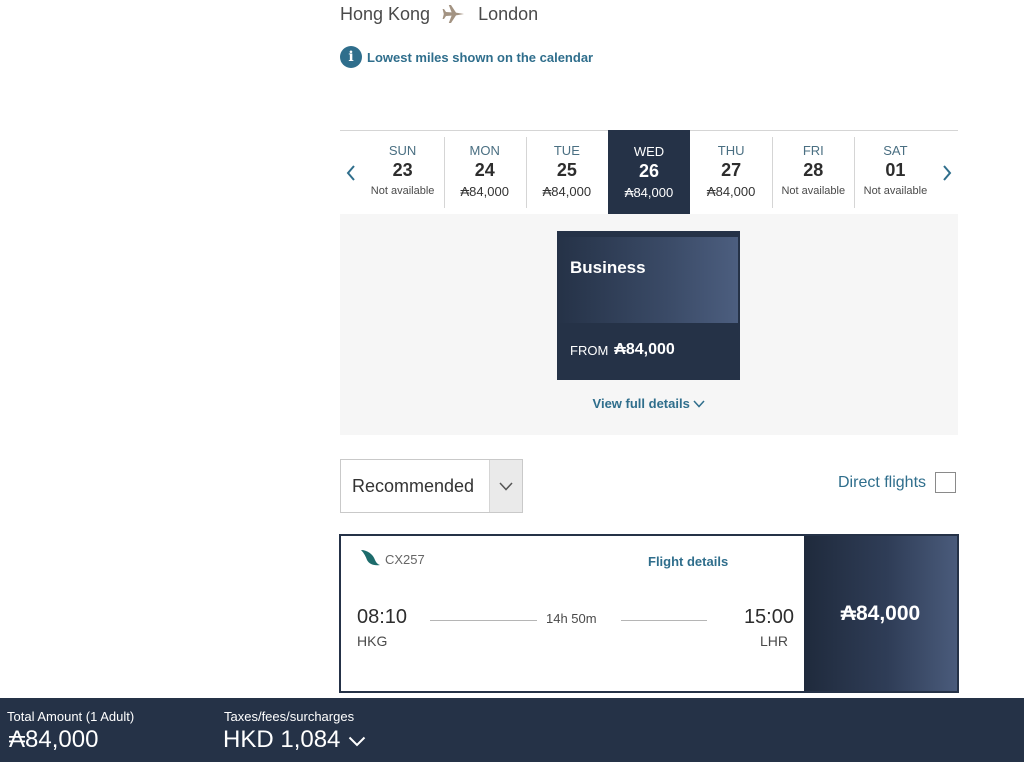 Image resolution: width=1024 pixels, height=762 pixels. Describe the element at coordinates (813, 150) in the screenshot. I see `day-name: FRI` at that location.